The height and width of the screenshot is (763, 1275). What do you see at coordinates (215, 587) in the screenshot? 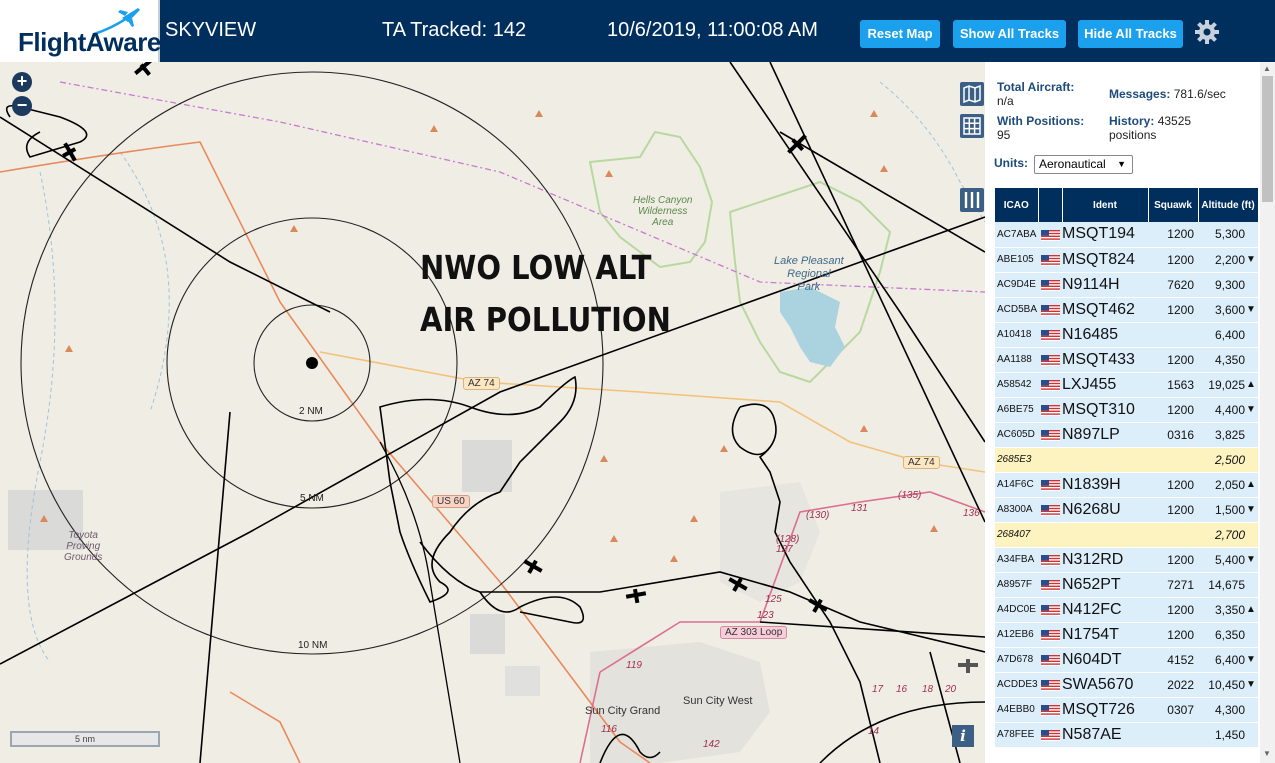
I see `track-line` at bounding box center [215, 587].